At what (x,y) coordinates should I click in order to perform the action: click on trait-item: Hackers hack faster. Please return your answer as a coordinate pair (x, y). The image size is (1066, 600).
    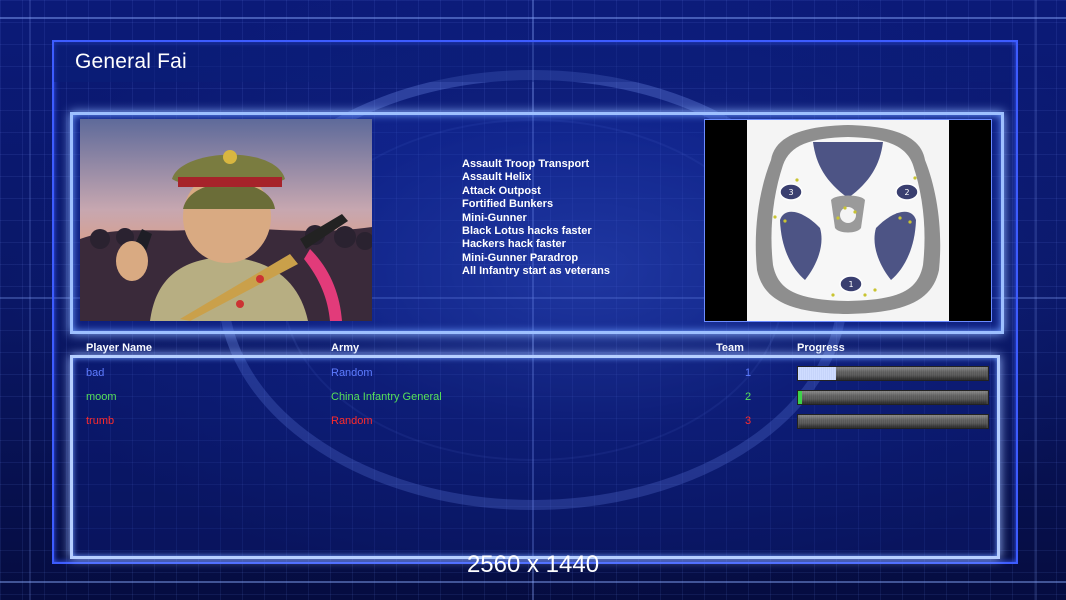
    Looking at the image, I should click on (514, 244).